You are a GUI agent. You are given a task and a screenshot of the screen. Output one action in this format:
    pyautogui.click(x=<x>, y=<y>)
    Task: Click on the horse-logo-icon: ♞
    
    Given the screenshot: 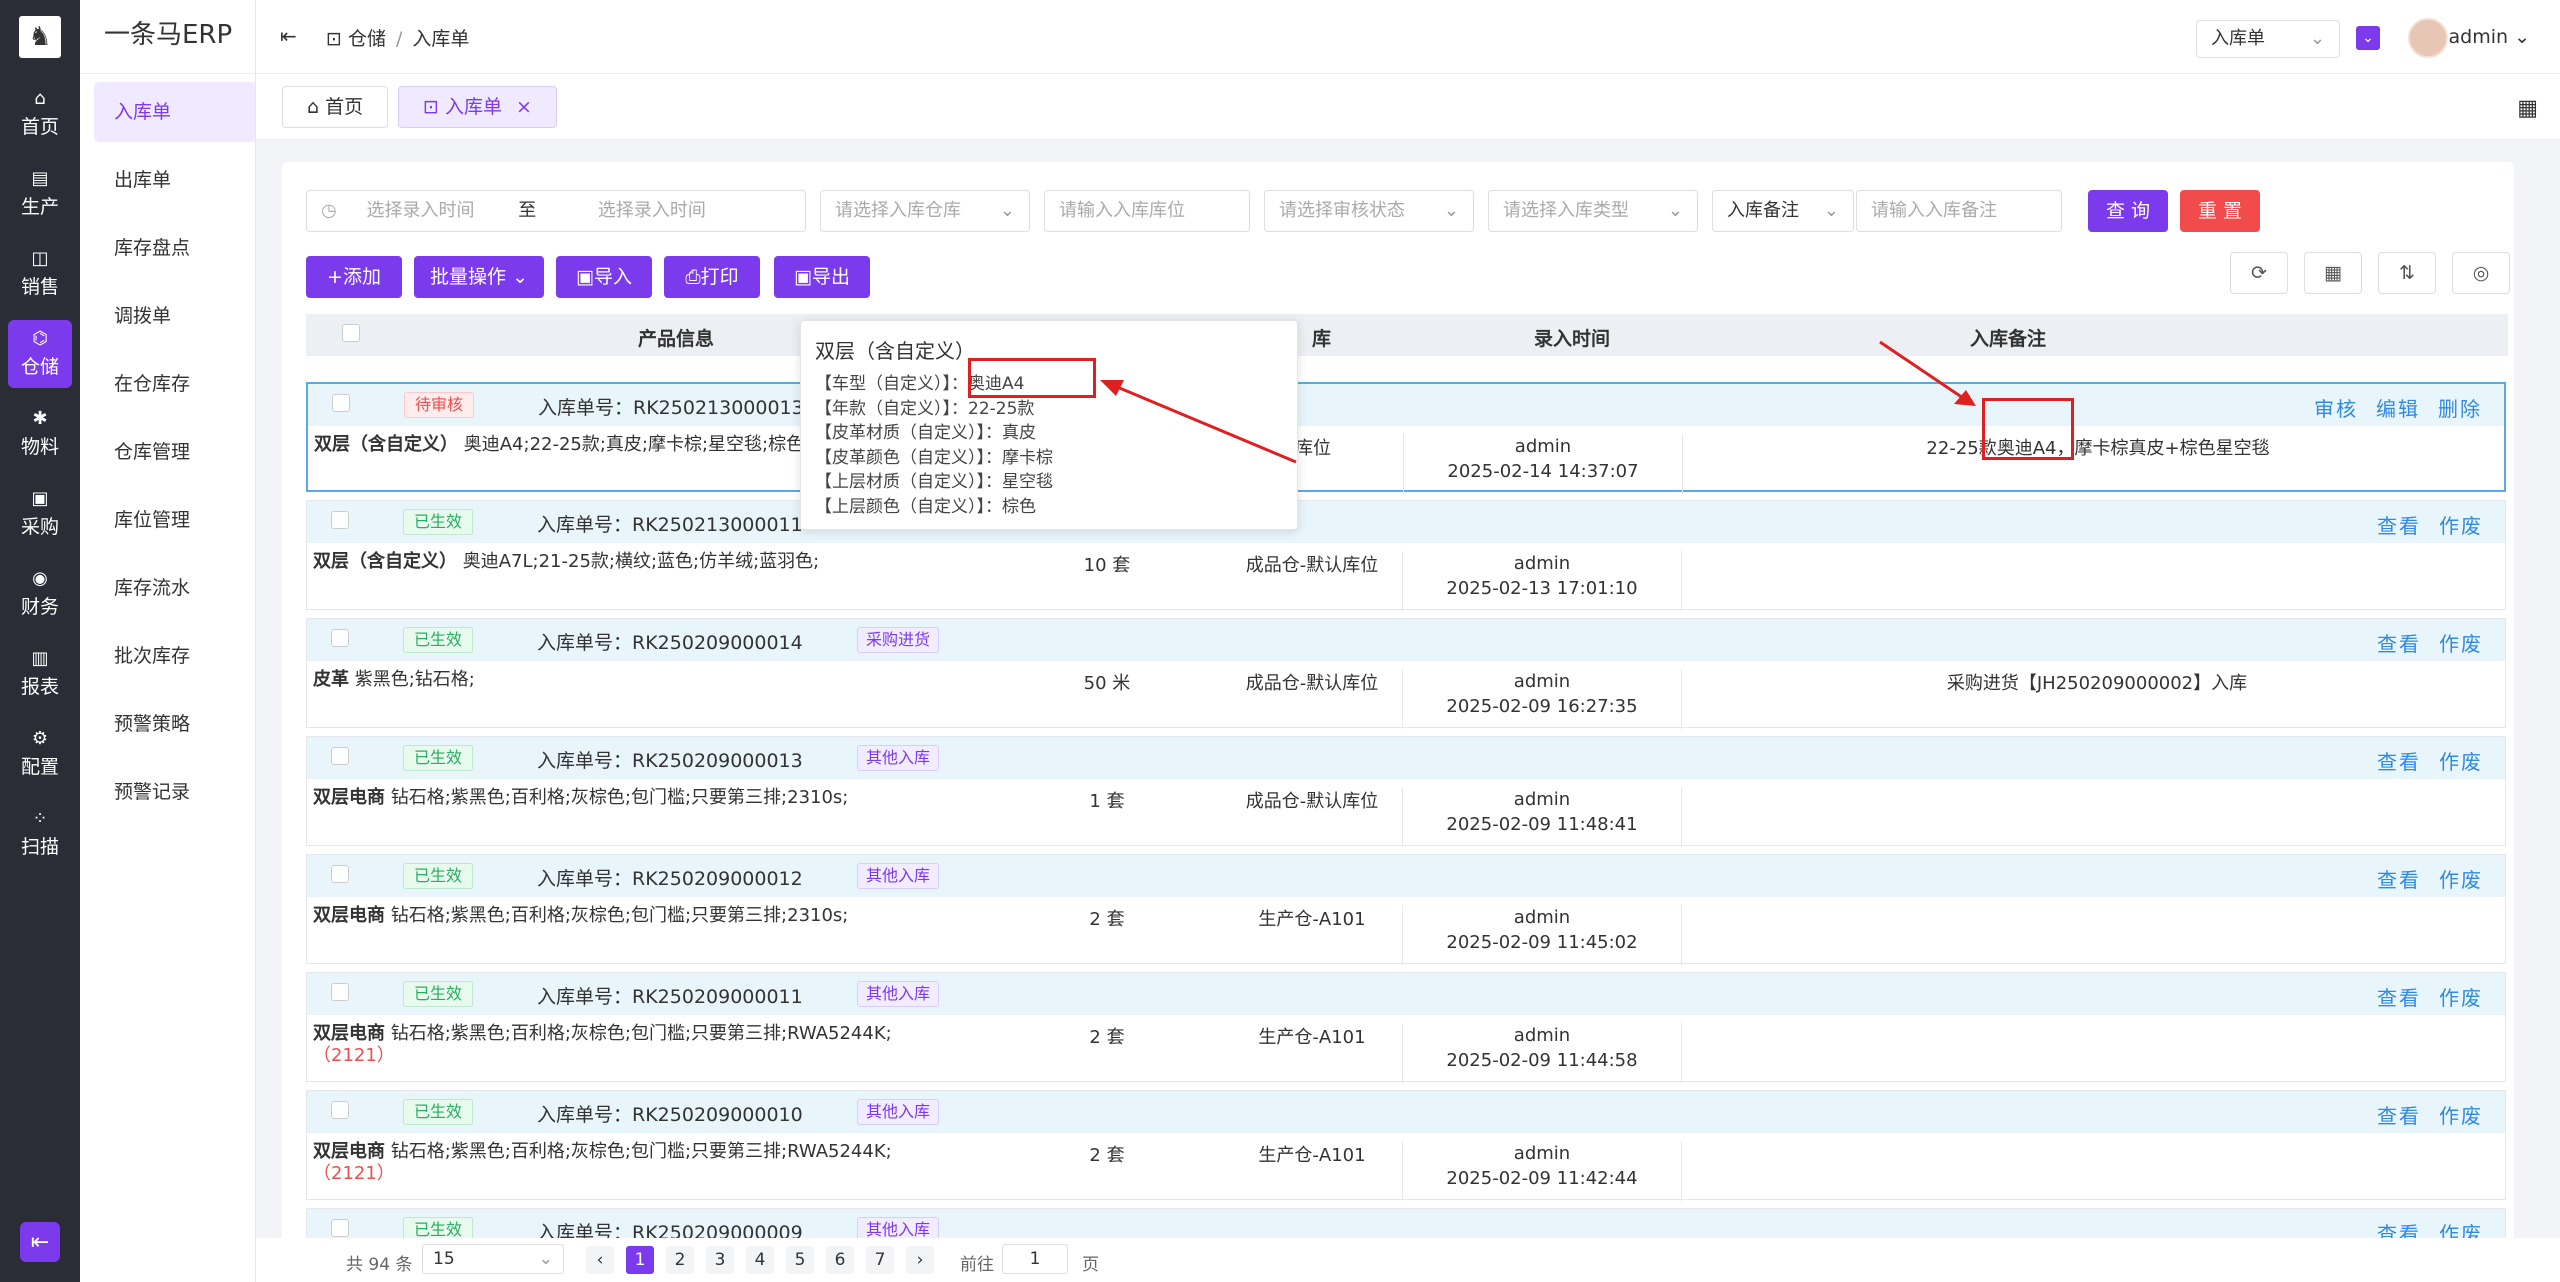 What is the action you would take?
    pyautogui.click(x=40, y=37)
    